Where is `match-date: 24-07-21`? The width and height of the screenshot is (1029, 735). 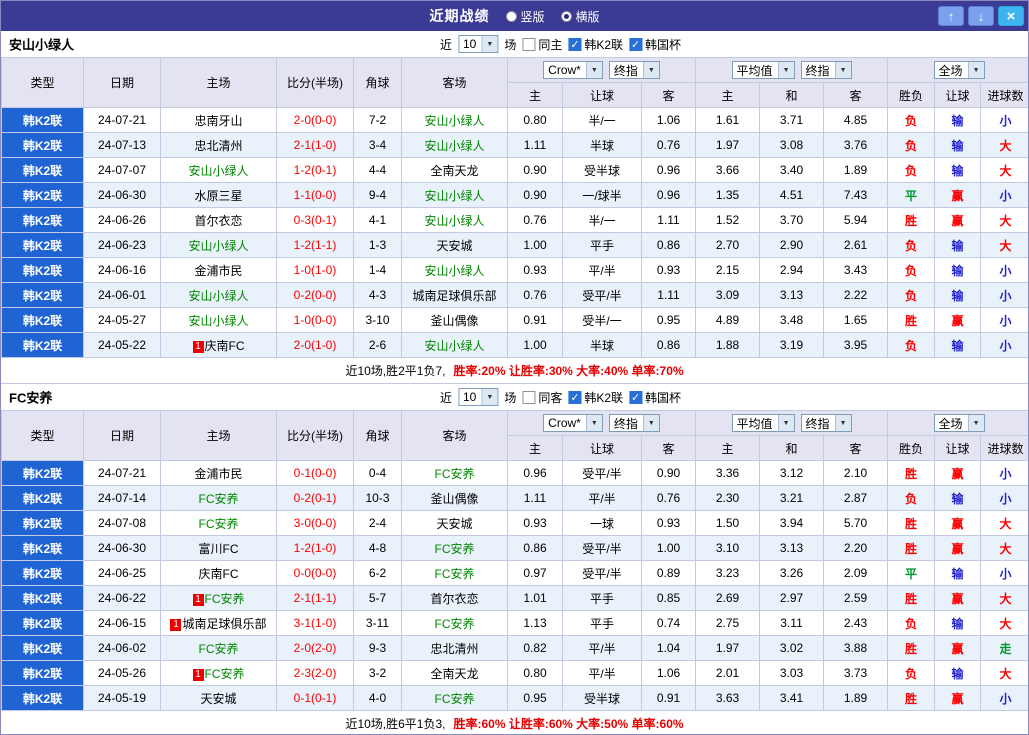
match-date: 24-07-21 is located at coordinates (122, 120).